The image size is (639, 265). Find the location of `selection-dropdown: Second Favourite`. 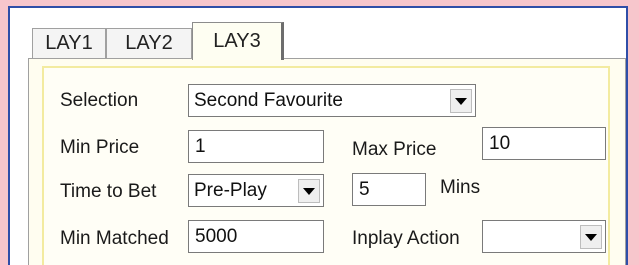

selection-dropdown: Second Favourite is located at coordinates (332, 100).